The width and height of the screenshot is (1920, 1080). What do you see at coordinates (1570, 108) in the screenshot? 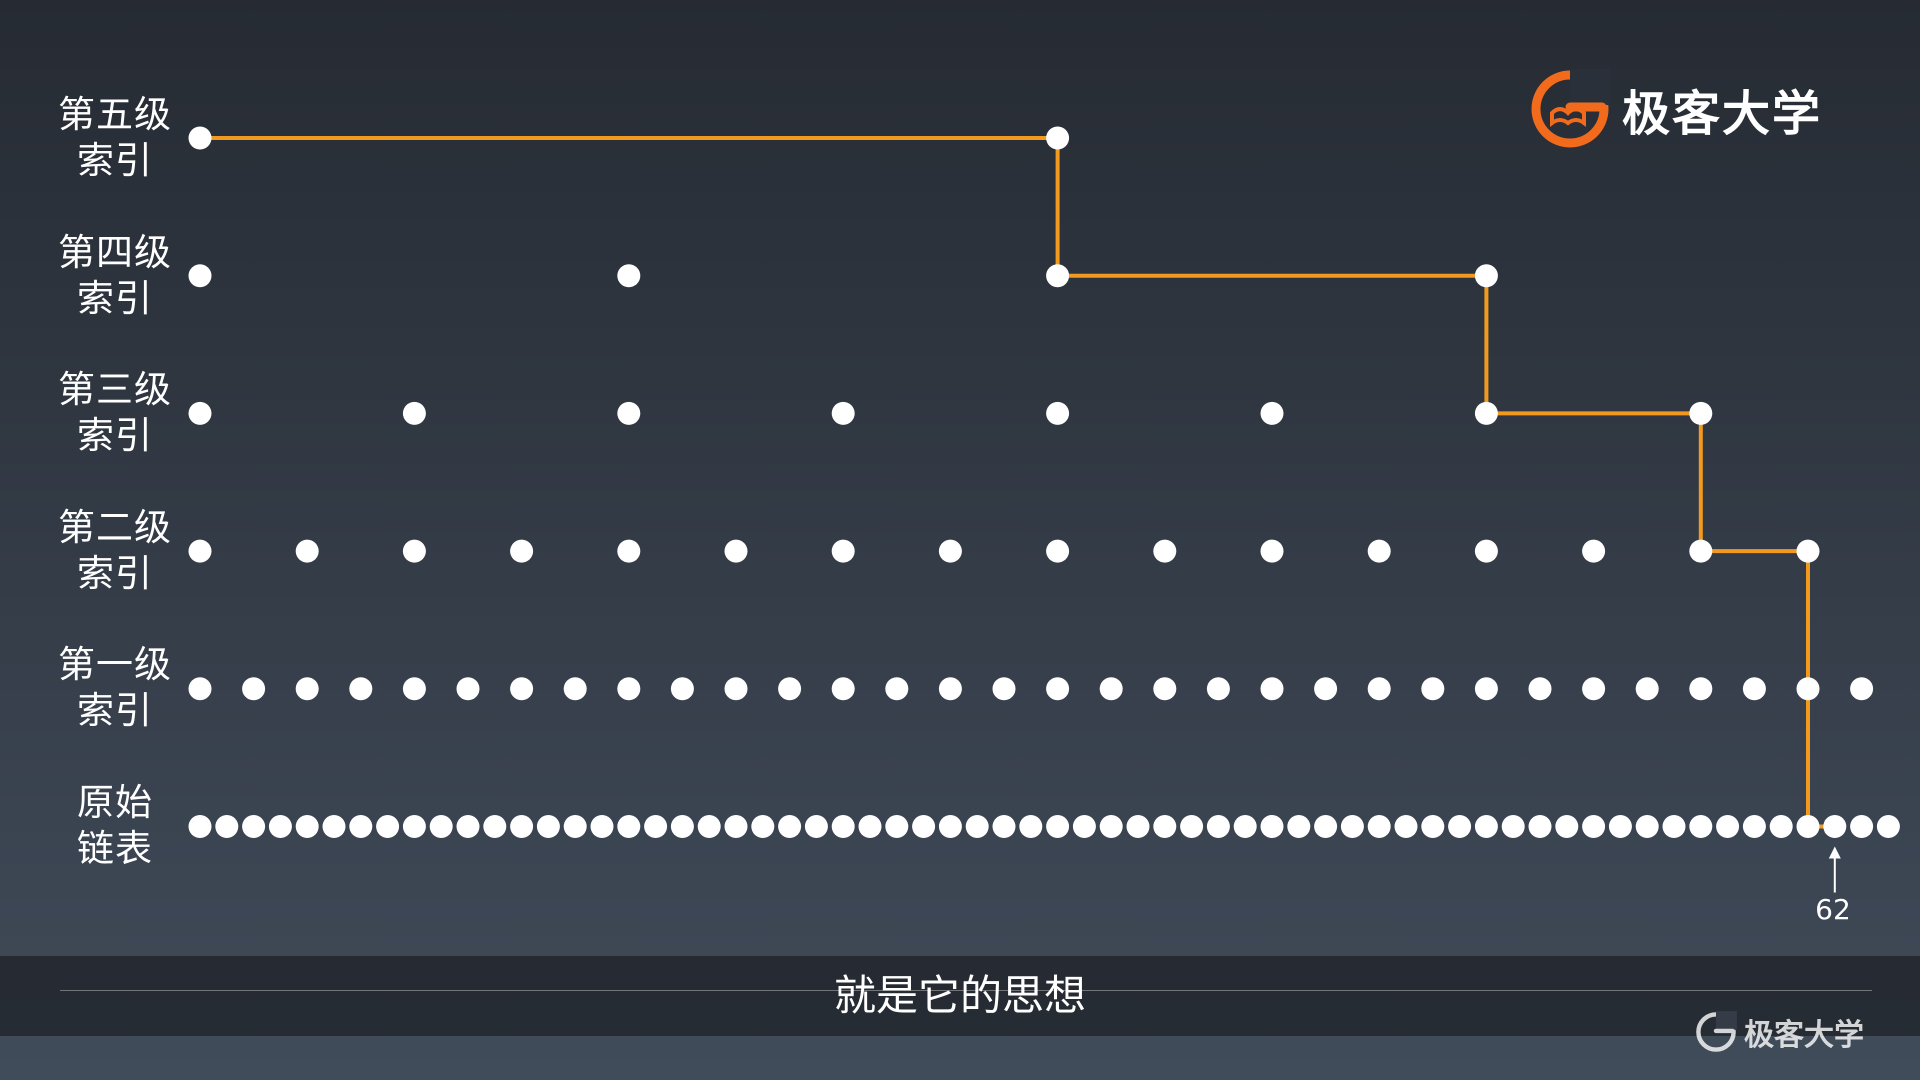
I see `geekbang-logo-icon` at bounding box center [1570, 108].